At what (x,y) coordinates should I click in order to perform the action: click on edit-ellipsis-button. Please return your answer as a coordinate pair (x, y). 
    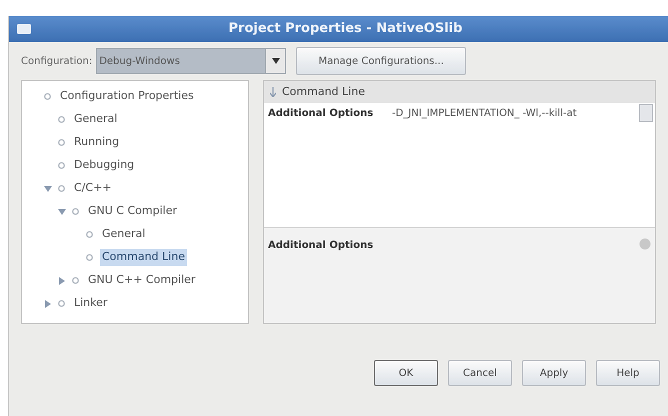
    Looking at the image, I should click on (646, 113).